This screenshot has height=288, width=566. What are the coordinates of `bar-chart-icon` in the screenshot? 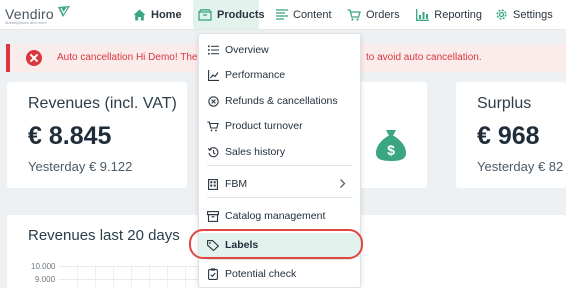 It's located at (423, 15).